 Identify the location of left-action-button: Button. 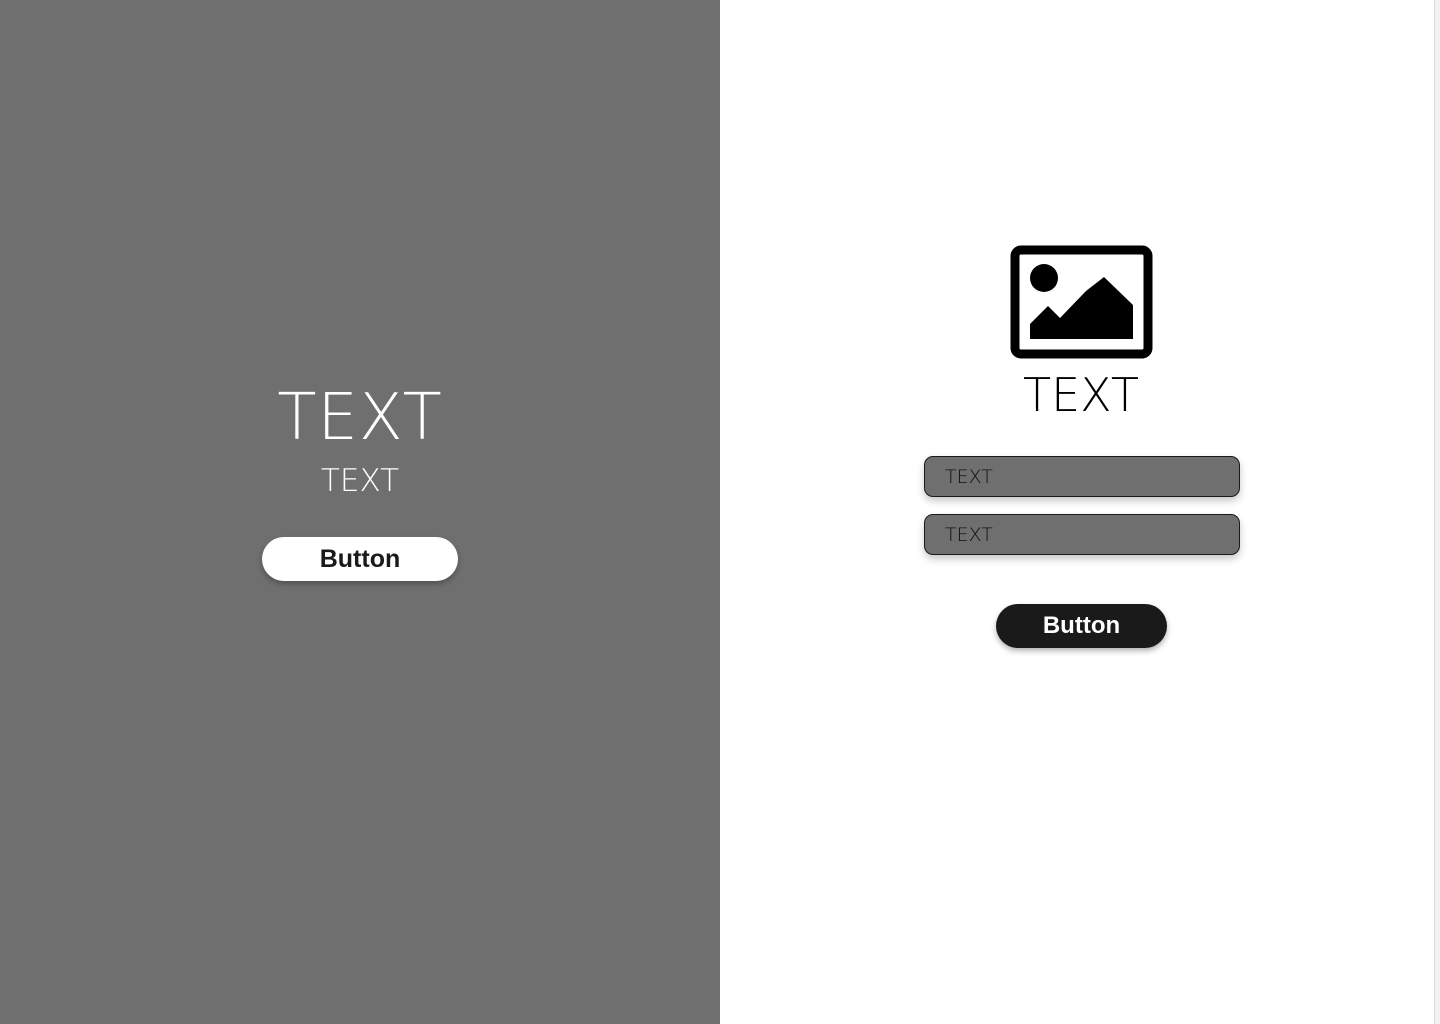
(360, 559).